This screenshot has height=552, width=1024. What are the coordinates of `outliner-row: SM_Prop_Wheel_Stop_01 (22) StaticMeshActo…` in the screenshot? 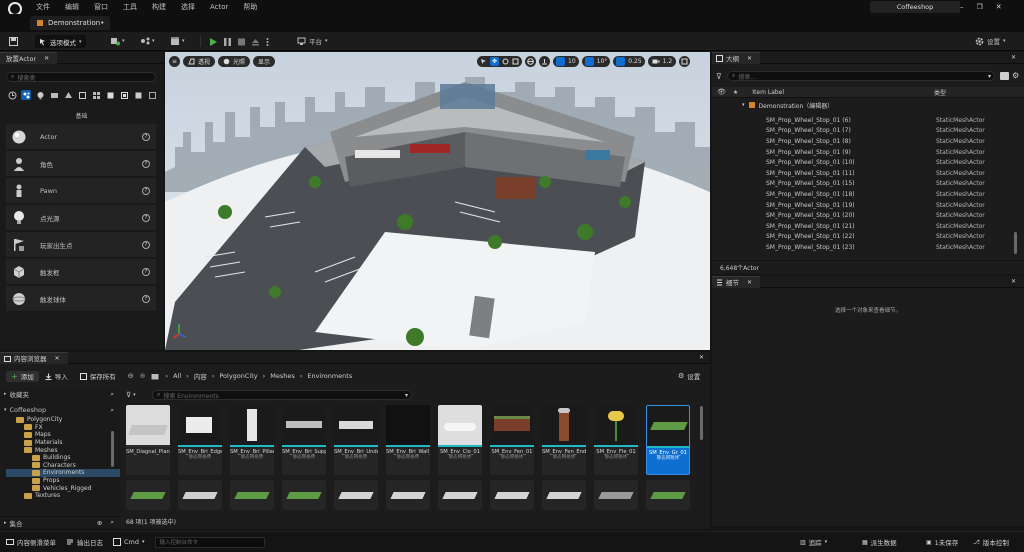 It's located at (862, 237).